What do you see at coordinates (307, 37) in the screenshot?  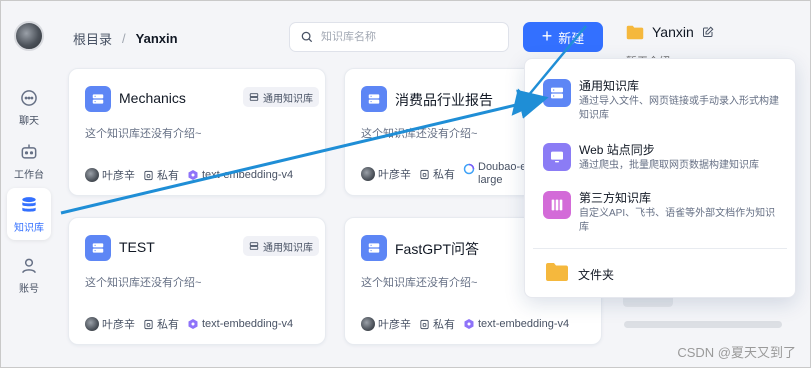 I see `search-icon` at bounding box center [307, 37].